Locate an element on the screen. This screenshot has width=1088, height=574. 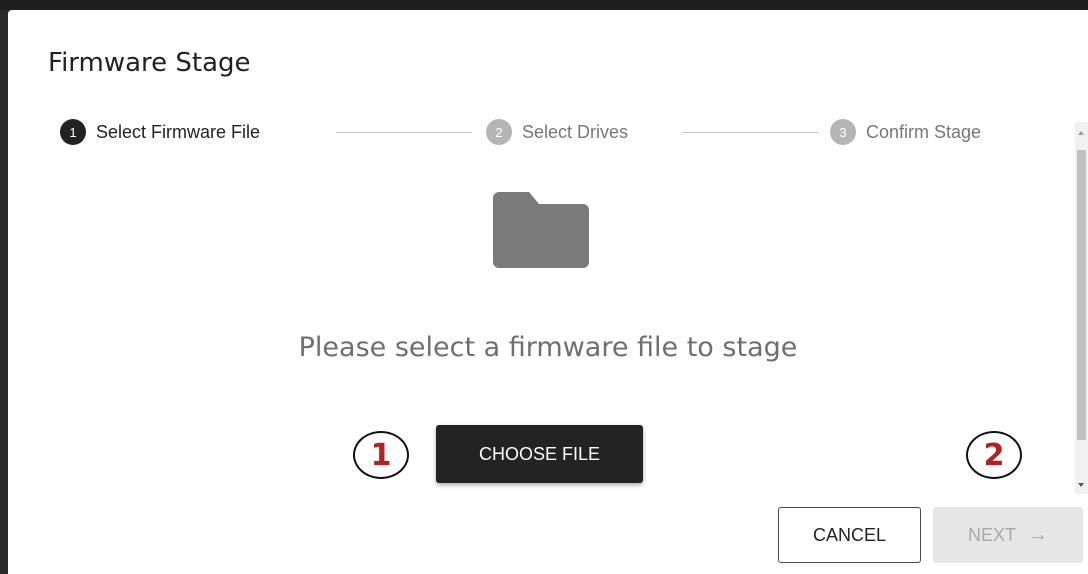
arrow-right-icon: → is located at coordinates (1038, 534).